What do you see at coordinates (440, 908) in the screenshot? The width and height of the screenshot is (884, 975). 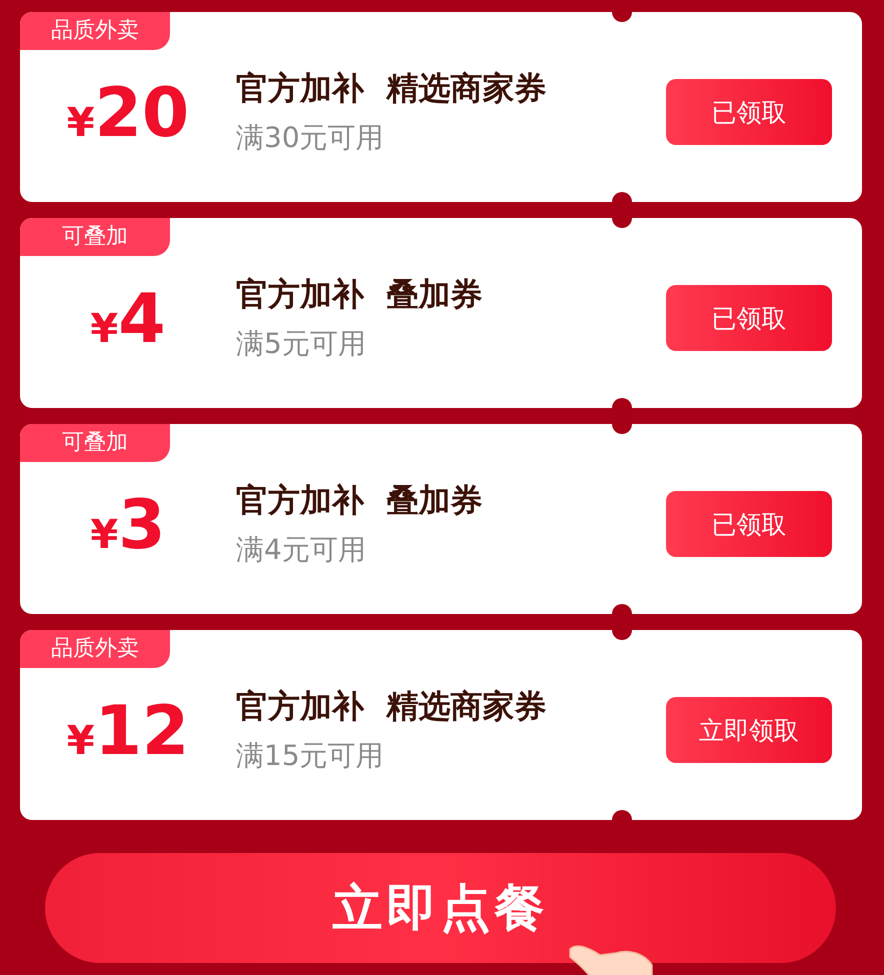 I see `order-button: 立即点餐` at bounding box center [440, 908].